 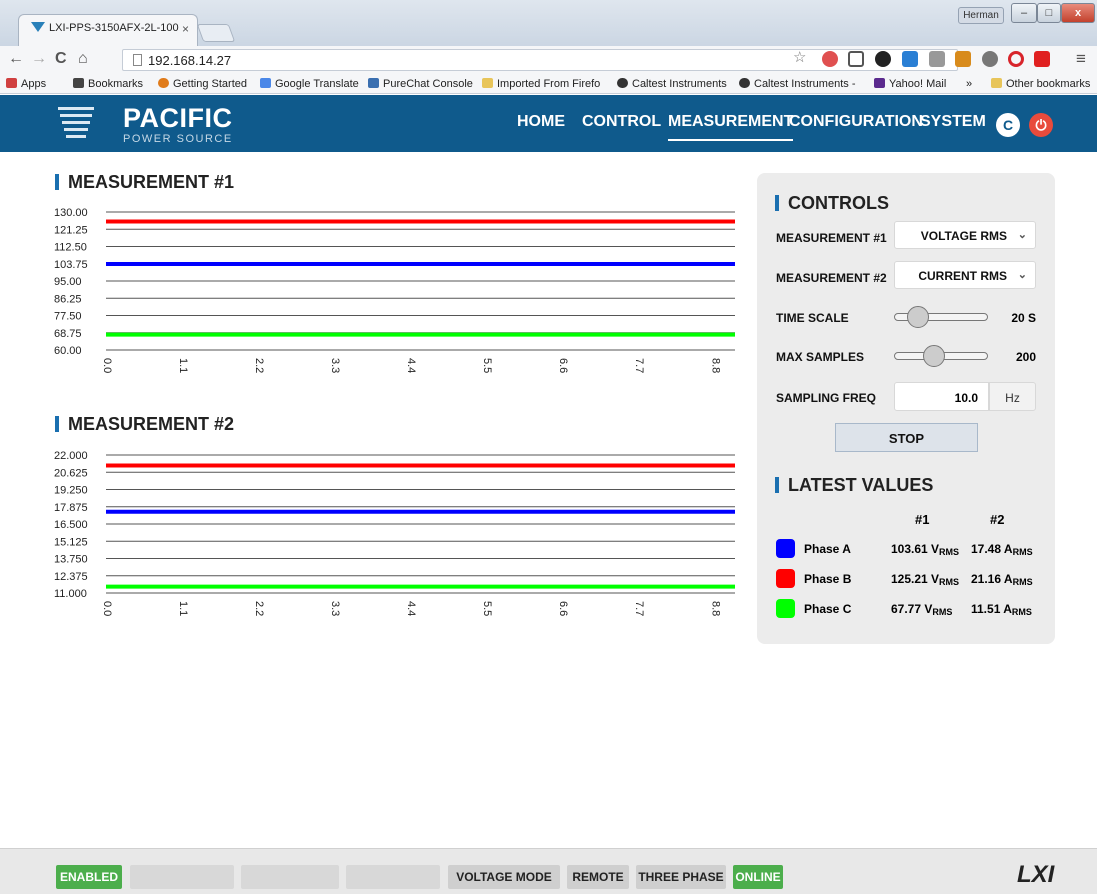 I want to click on measurement2-y-tick: 12.375, so click(x=71, y=577).